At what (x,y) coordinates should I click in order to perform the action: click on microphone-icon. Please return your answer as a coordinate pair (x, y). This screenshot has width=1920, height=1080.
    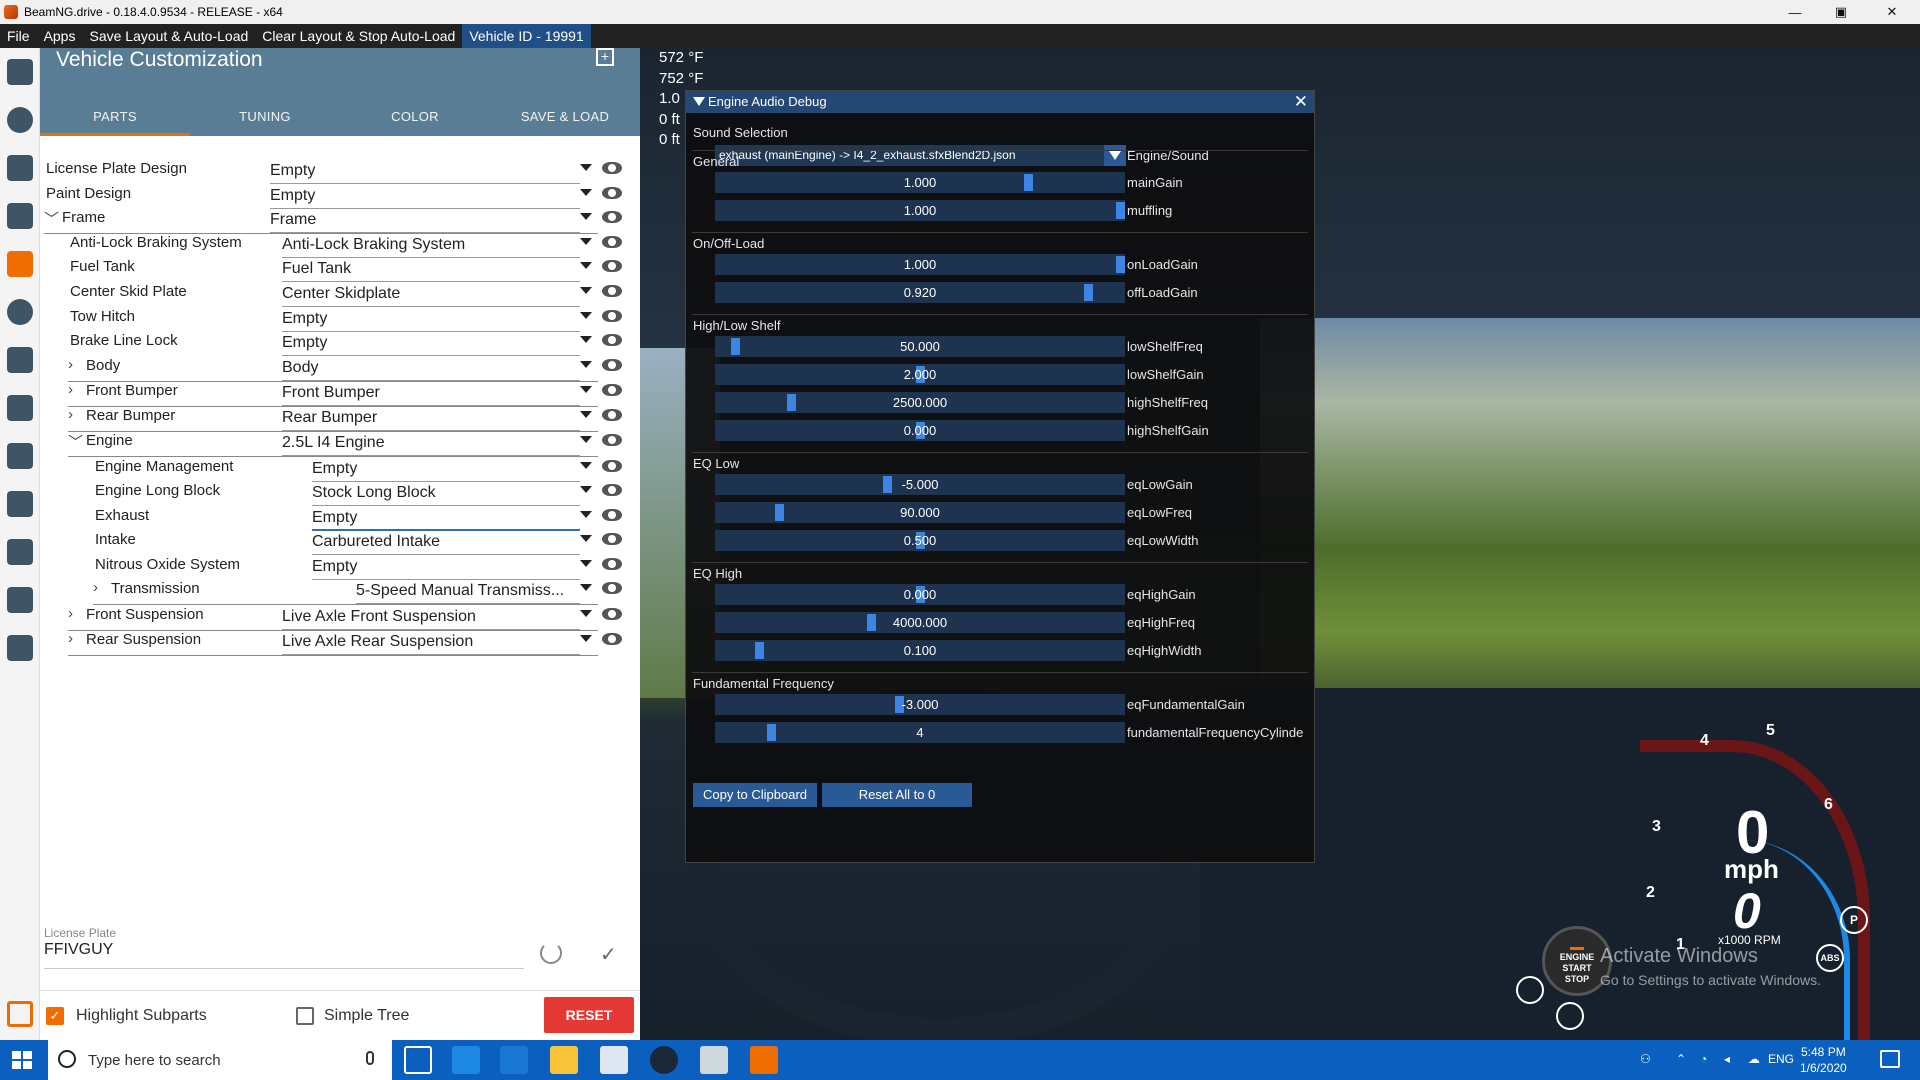
    Looking at the image, I should click on (370, 1058).